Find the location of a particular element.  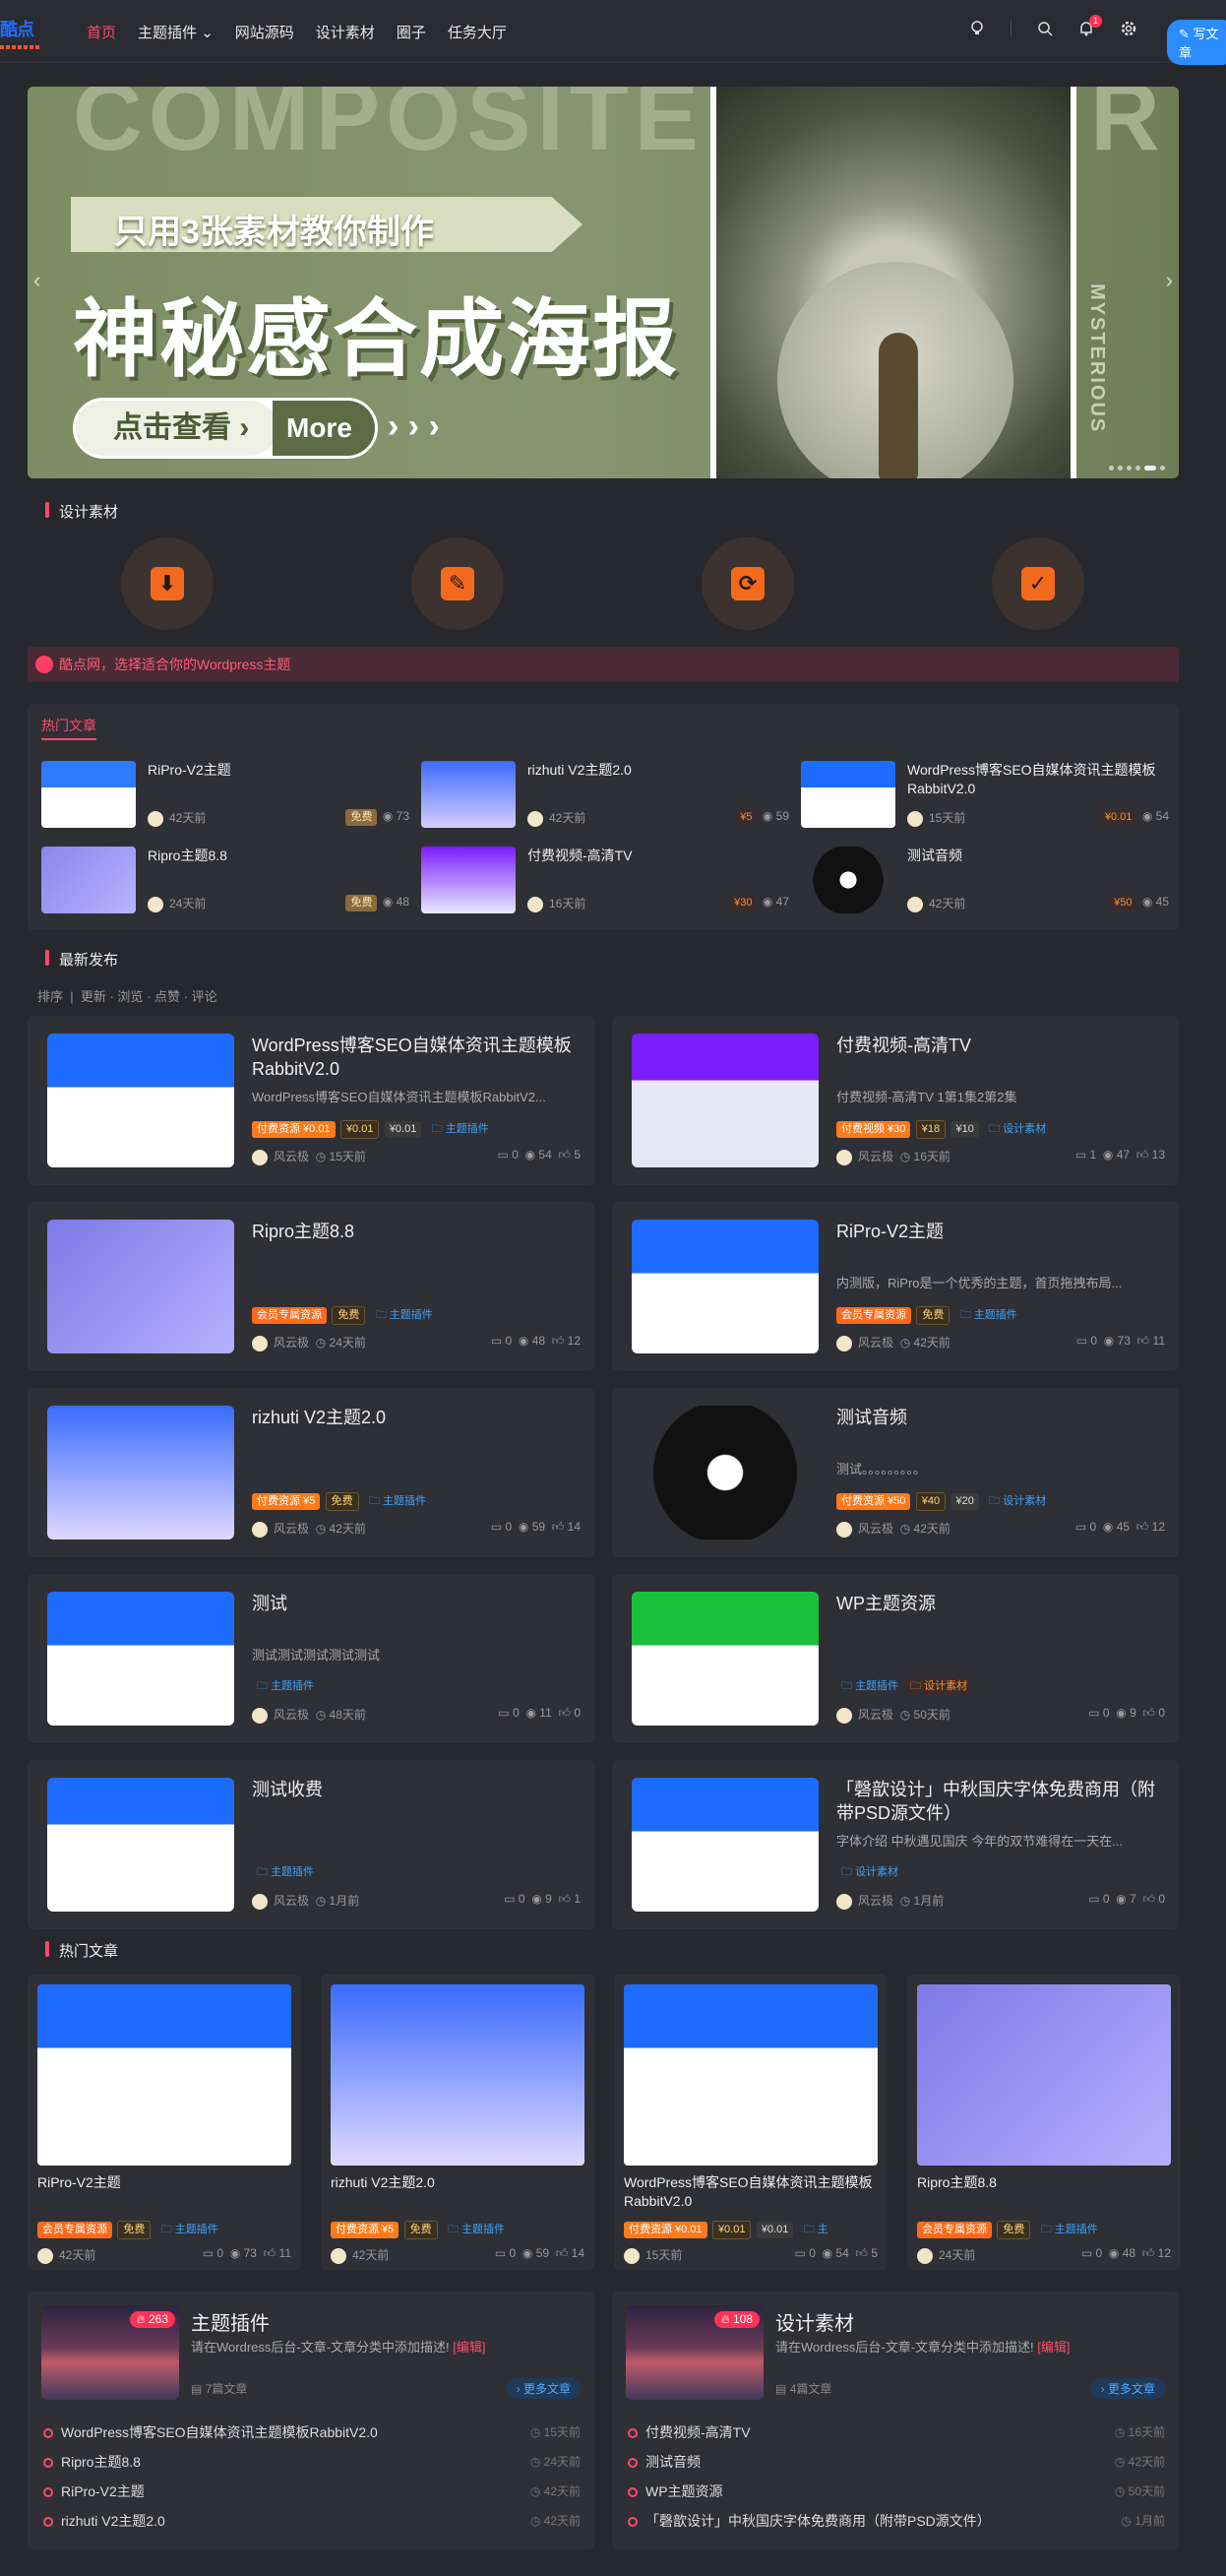

sort-views: 浏览 is located at coordinates (130, 996).